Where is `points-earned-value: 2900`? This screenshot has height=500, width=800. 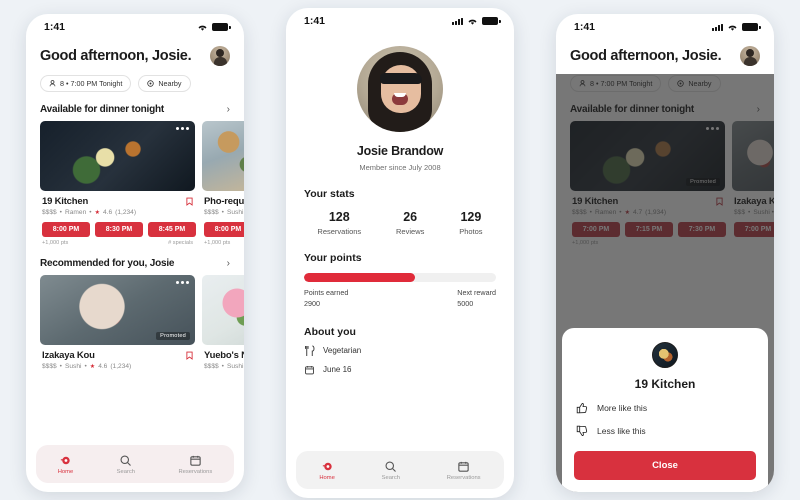 points-earned-value: 2900 is located at coordinates (312, 303).